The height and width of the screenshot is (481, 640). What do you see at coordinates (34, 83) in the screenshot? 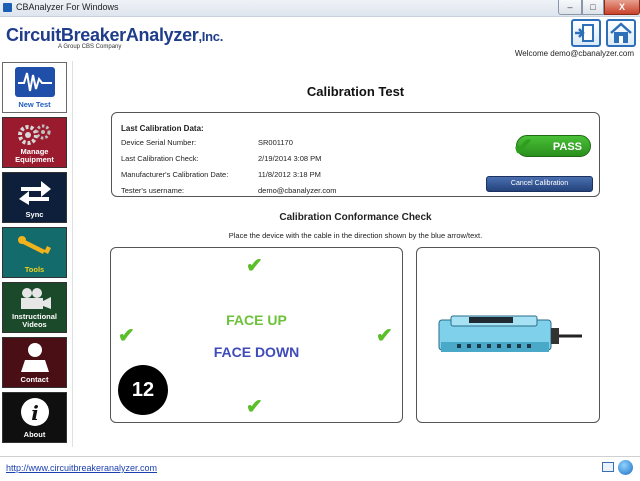
I see `waveform-icon` at bounding box center [34, 83].